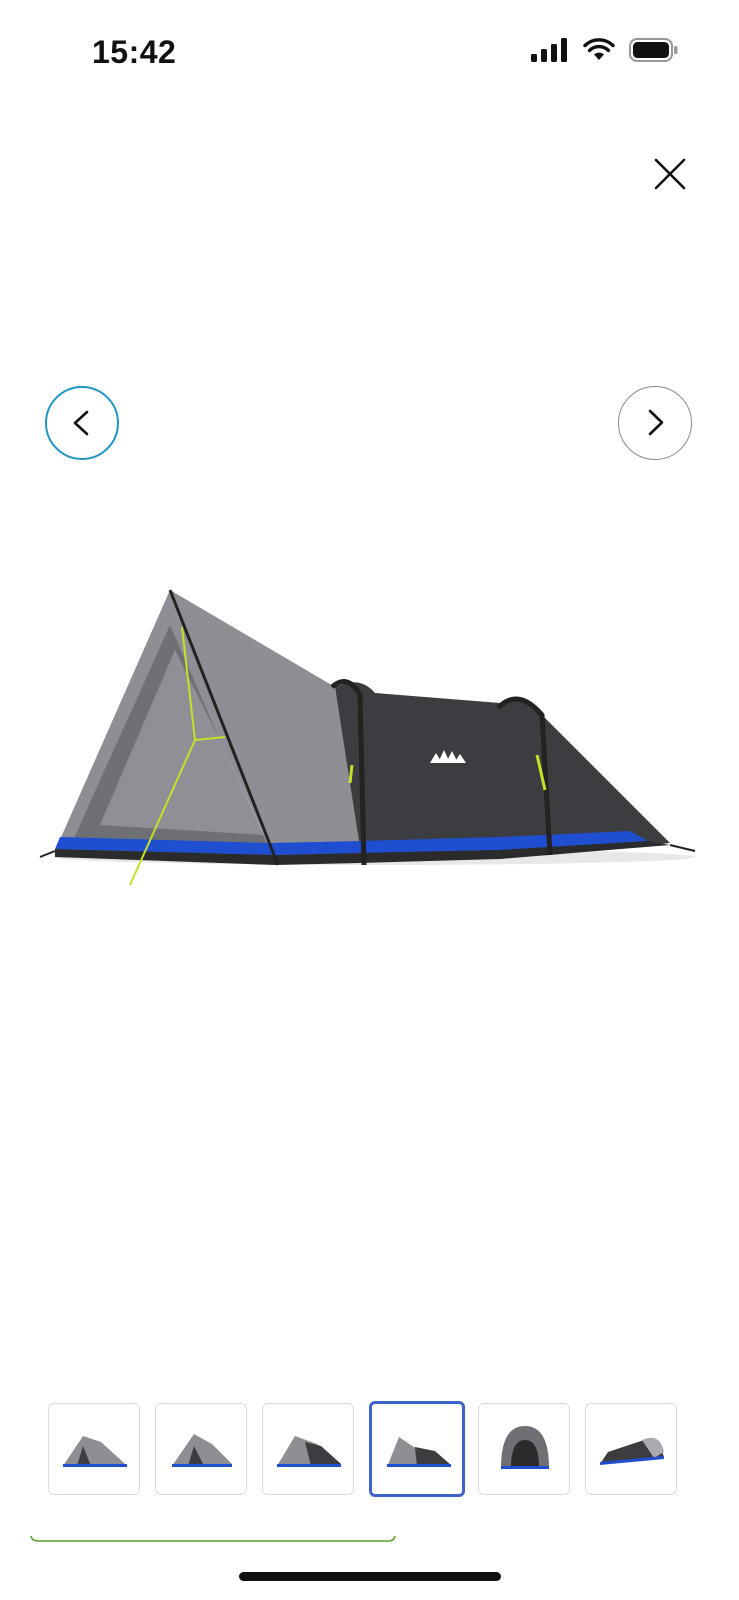 Image resolution: width=739 pixels, height=1600 pixels. I want to click on status-time: 15:42, so click(134, 52).